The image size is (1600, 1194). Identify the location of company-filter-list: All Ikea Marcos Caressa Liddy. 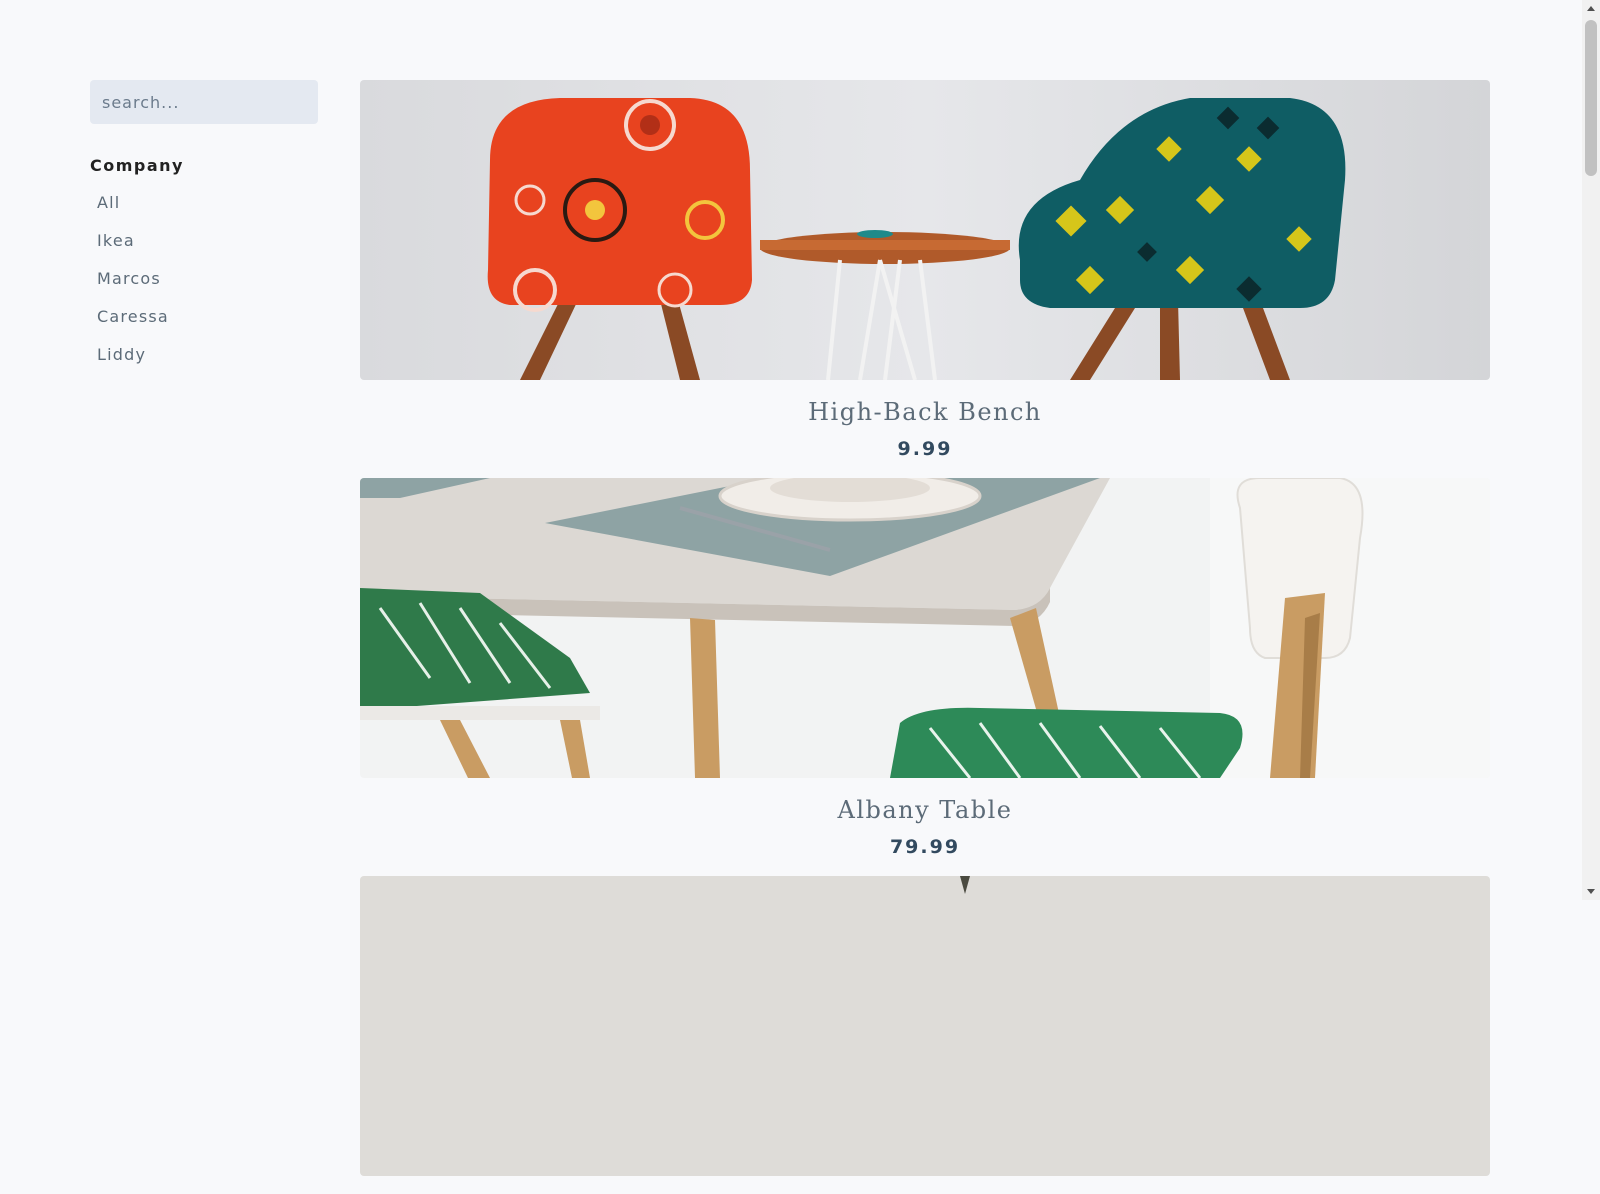
(204, 284).